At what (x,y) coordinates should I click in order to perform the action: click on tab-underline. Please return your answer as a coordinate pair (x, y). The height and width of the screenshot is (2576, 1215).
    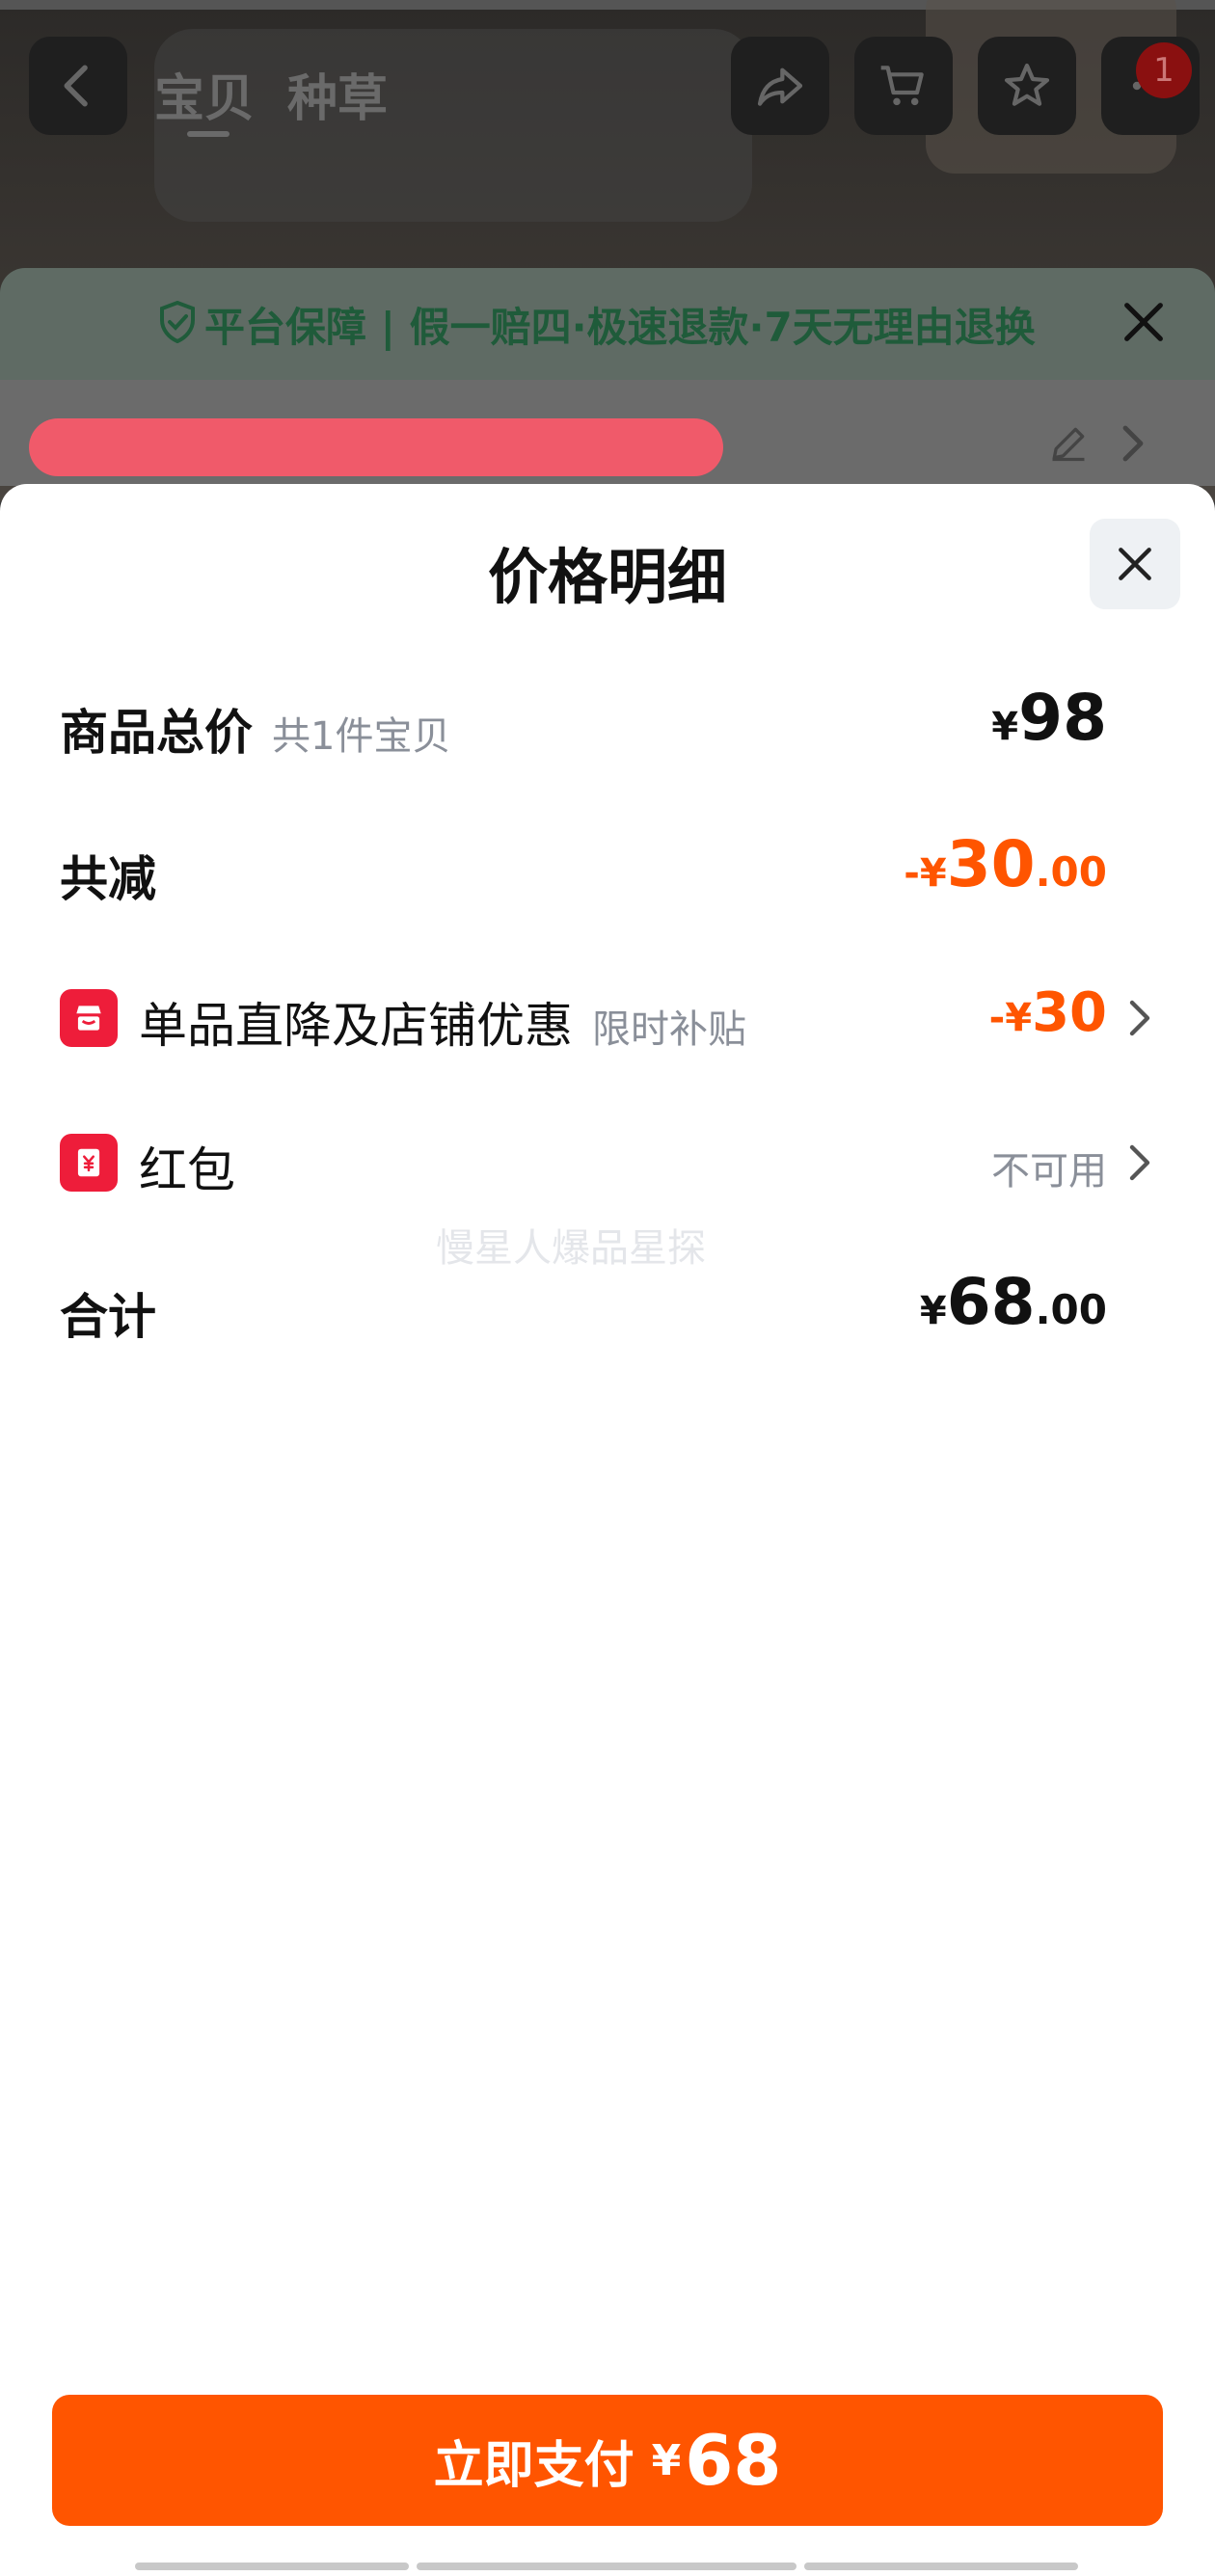
    Looking at the image, I should click on (208, 134).